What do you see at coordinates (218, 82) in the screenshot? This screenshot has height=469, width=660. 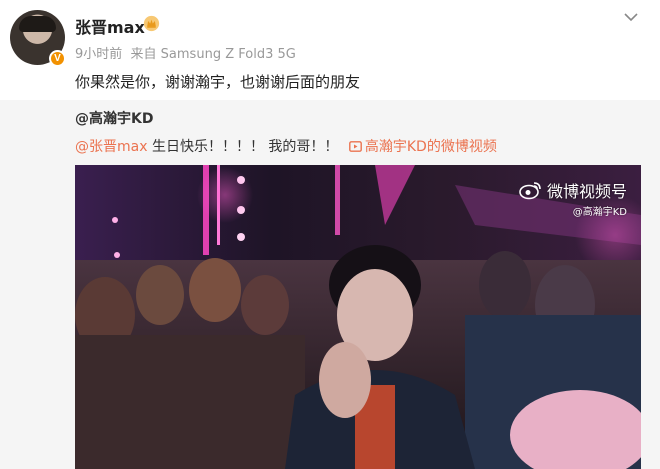 I see `post-text: 你果然是你，谢谢瀚宇，也谢谢后面的朋友` at bounding box center [218, 82].